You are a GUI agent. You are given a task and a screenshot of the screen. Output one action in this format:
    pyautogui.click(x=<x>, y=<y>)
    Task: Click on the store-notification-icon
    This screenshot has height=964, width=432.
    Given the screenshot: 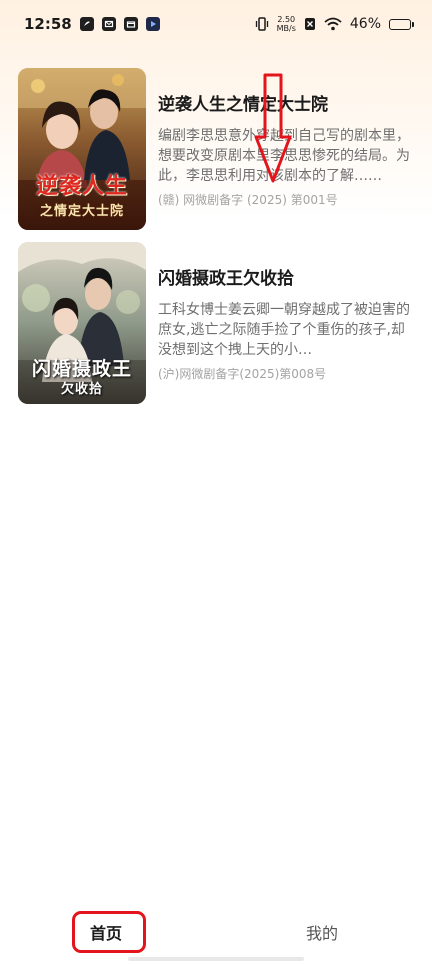 What is the action you would take?
    pyautogui.click(x=130, y=24)
    